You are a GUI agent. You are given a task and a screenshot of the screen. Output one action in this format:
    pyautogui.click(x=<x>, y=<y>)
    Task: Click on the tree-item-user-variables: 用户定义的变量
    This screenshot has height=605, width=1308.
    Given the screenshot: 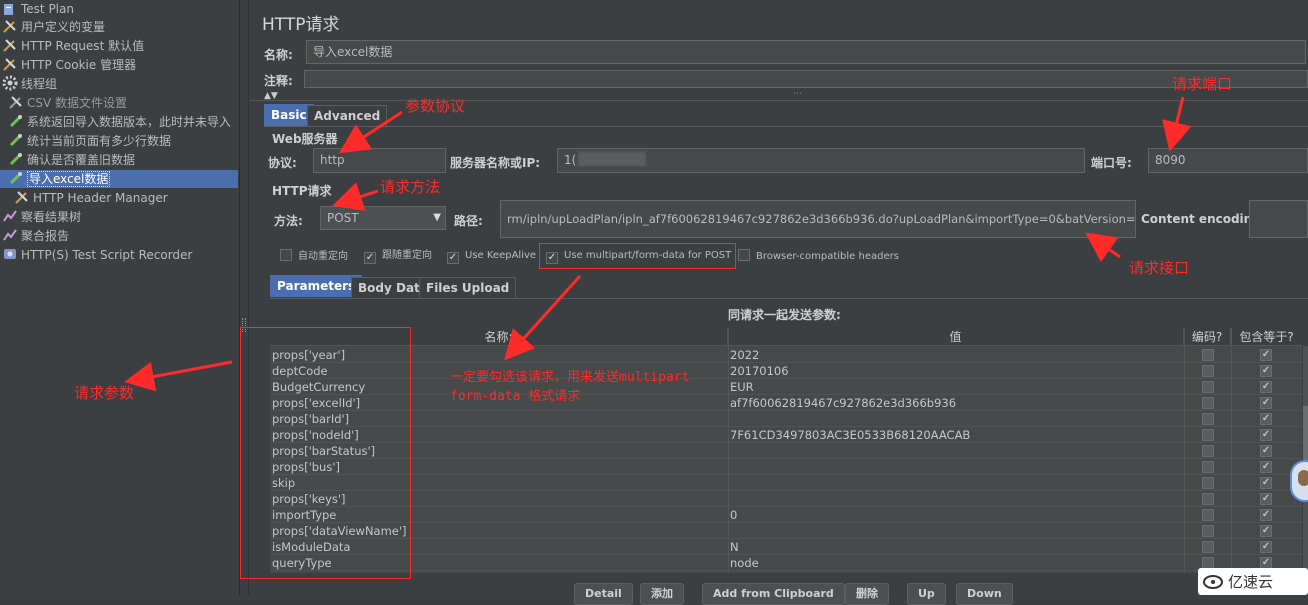 What is the action you would take?
    pyautogui.click(x=53, y=27)
    